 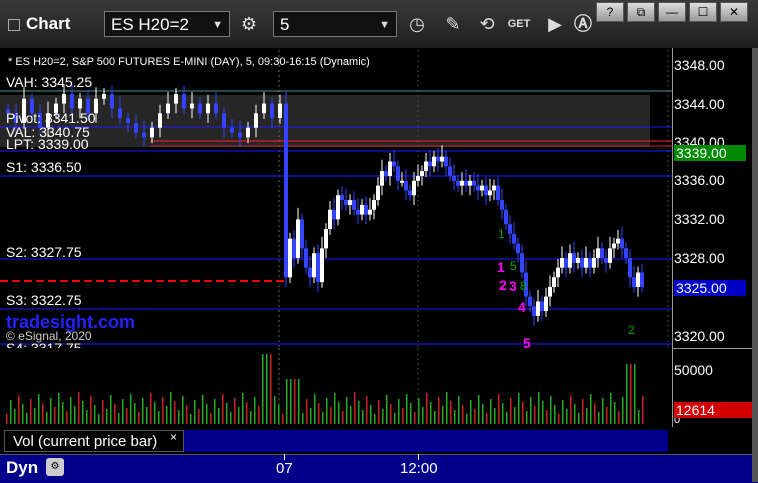 I want to click on study-icon: ⟲, so click(x=487, y=24).